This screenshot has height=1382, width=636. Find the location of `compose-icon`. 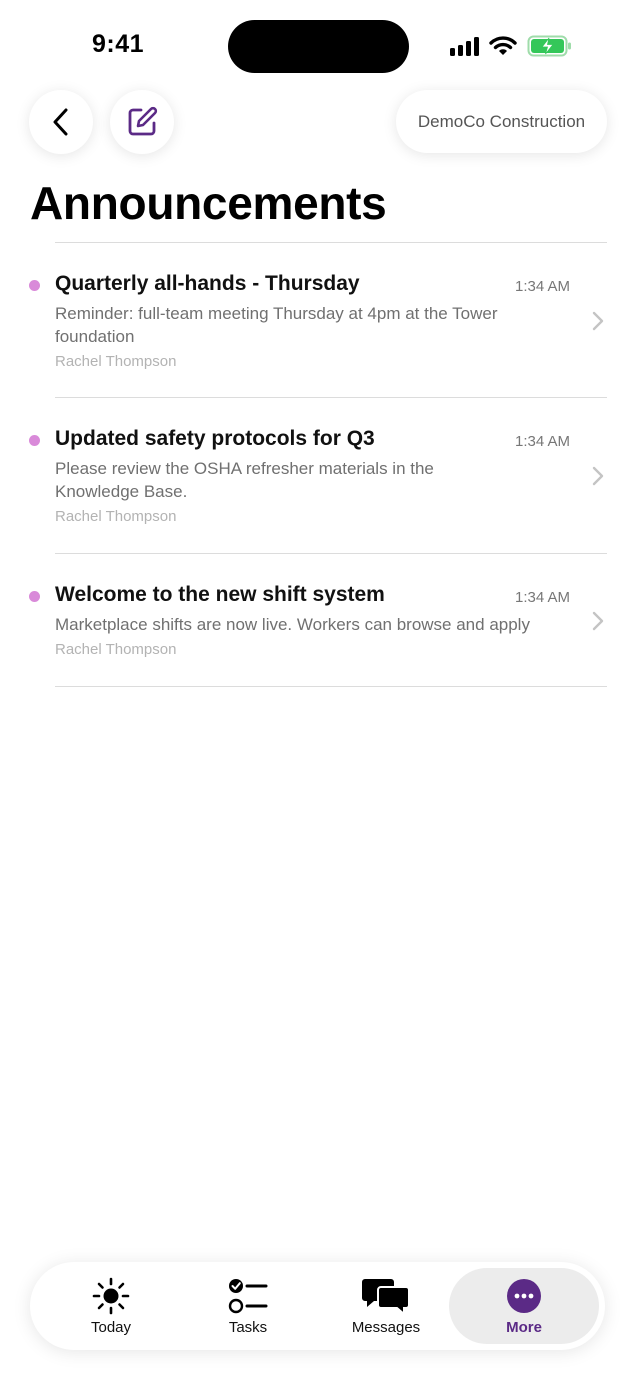

compose-icon is located at coordinates (143, 121).